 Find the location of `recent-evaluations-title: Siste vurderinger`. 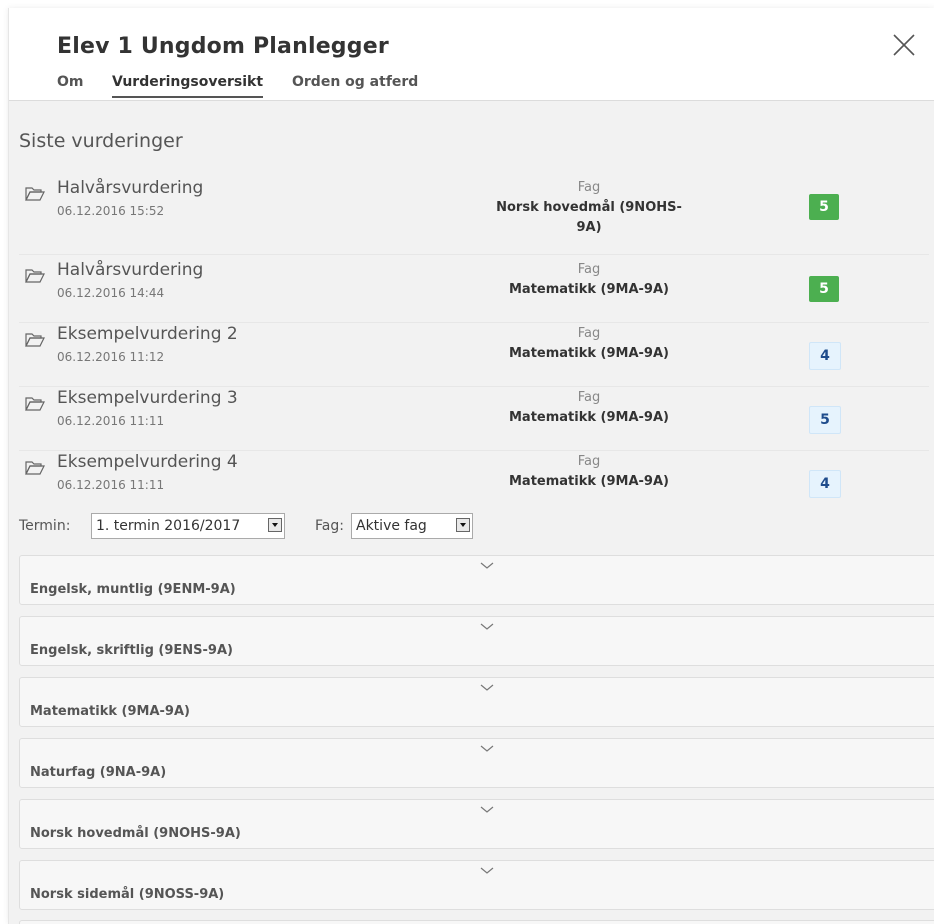

recent-evaluations-title: Siste vurderinger is located at coordinates (101, 141).